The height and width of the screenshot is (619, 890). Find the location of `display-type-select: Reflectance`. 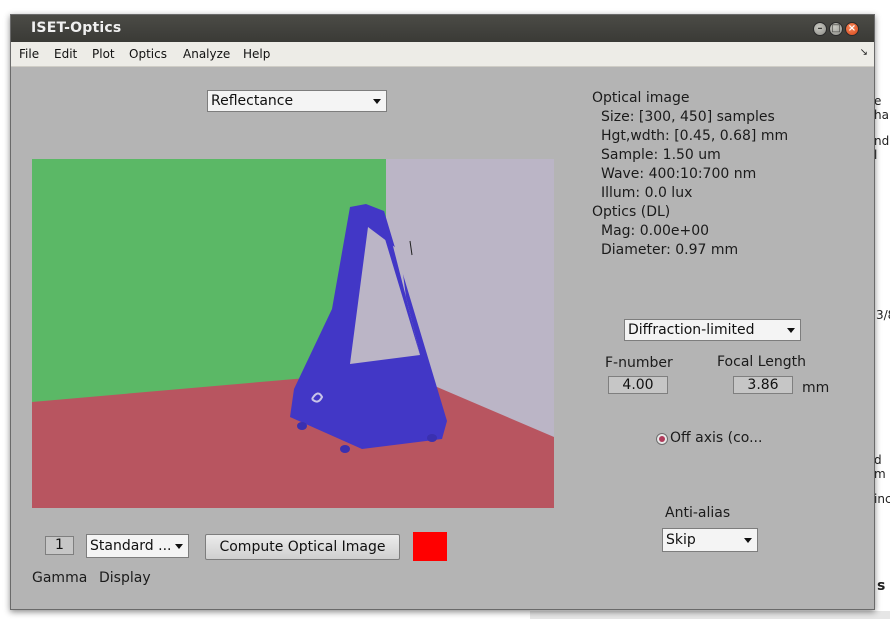

display-type-select: Reflectance is located at coordinates (297, 101).